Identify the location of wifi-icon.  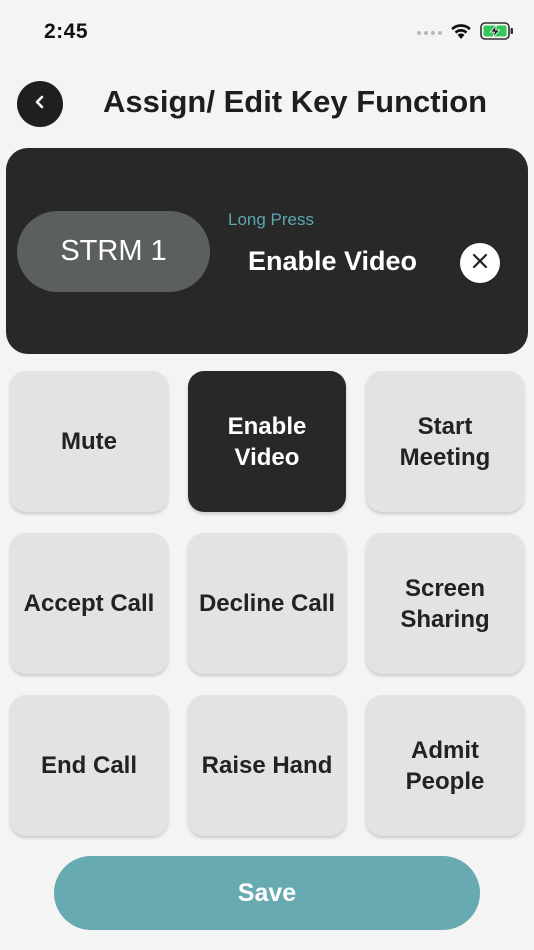
(461, 33).